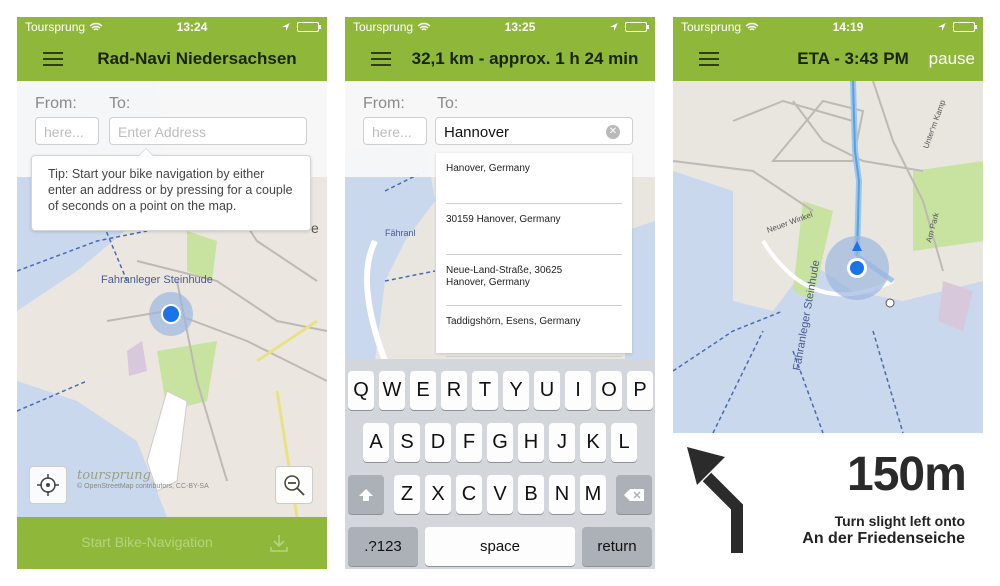 Image resolution: width=1000 pixels, height=586 pixels. Describe the element at coordinates (534, 280) in the screenshot. I see `suggestion-item: Neue-Land-Straße, 30625 Hanover, Germany` at that location.